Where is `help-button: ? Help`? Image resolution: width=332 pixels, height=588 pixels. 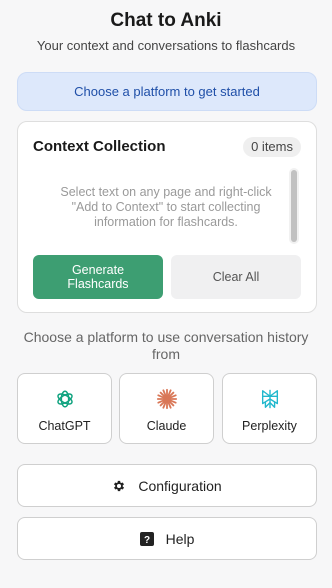
help-button: ? Help is located at coordinates (167, 538).